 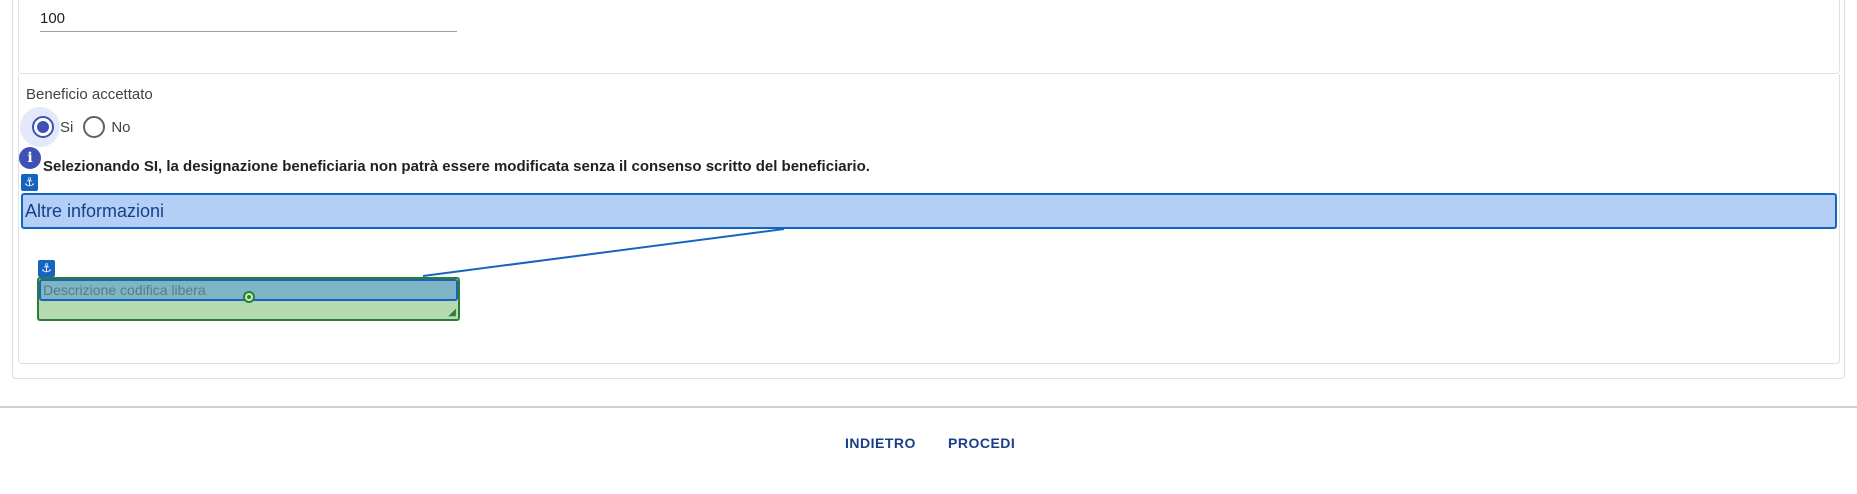 What do you see at coordinates (981, 443) in the screenshot?
I see `proceed-button: PROCEDI` at bounding box center [981, 443].